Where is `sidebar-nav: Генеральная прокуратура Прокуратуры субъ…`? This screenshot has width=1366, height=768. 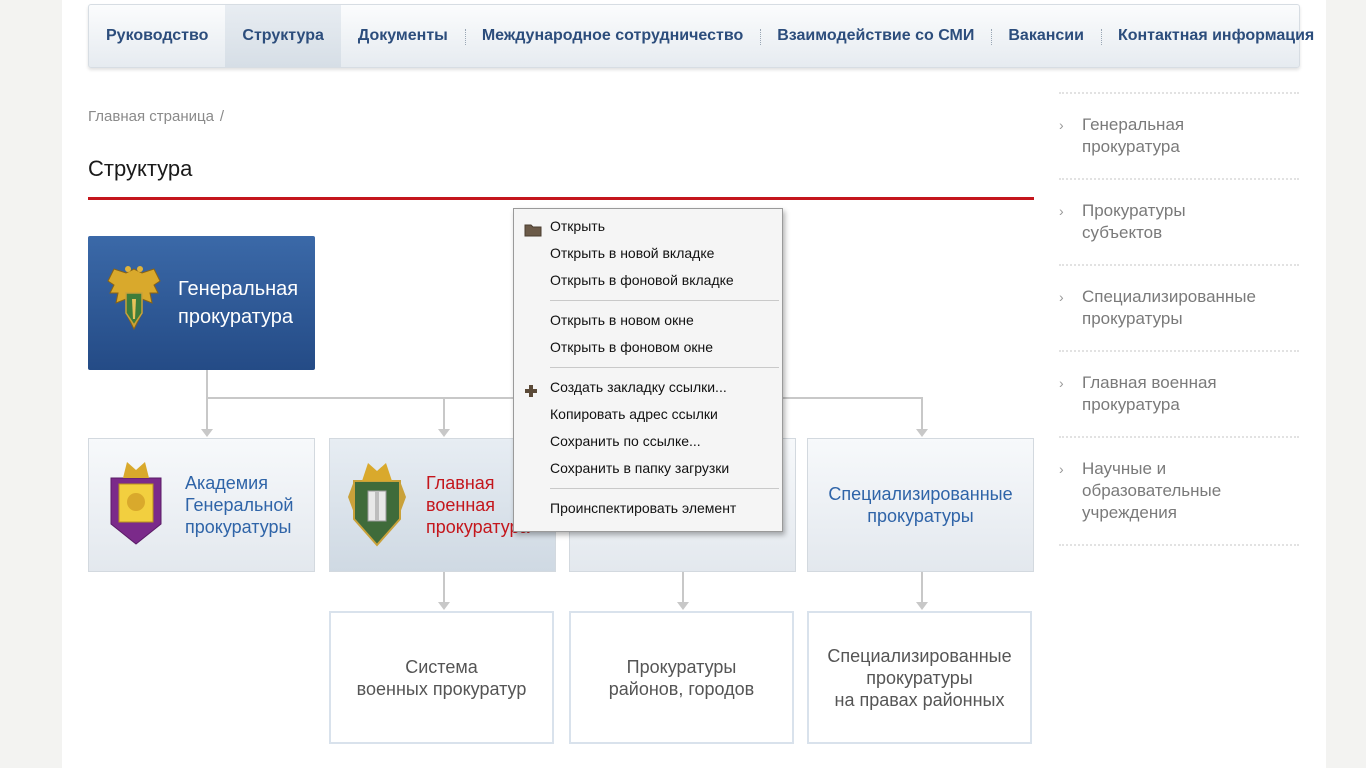
sidebar-nav: Генеральная прокуратура Прокуратуры субъ… is located at coordinates (1179, 319).